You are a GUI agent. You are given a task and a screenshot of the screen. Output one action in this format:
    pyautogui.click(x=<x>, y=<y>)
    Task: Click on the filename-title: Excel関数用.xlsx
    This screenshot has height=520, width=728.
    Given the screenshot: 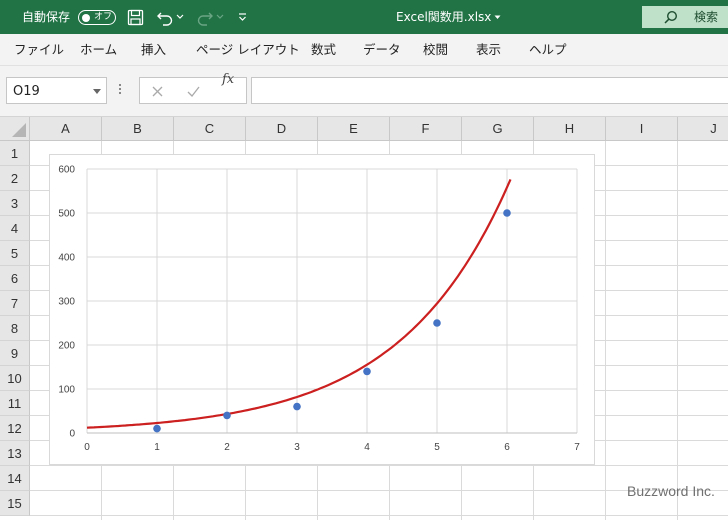 What is the action you would take?
    pyautogui.click(x=443, y=17)
    